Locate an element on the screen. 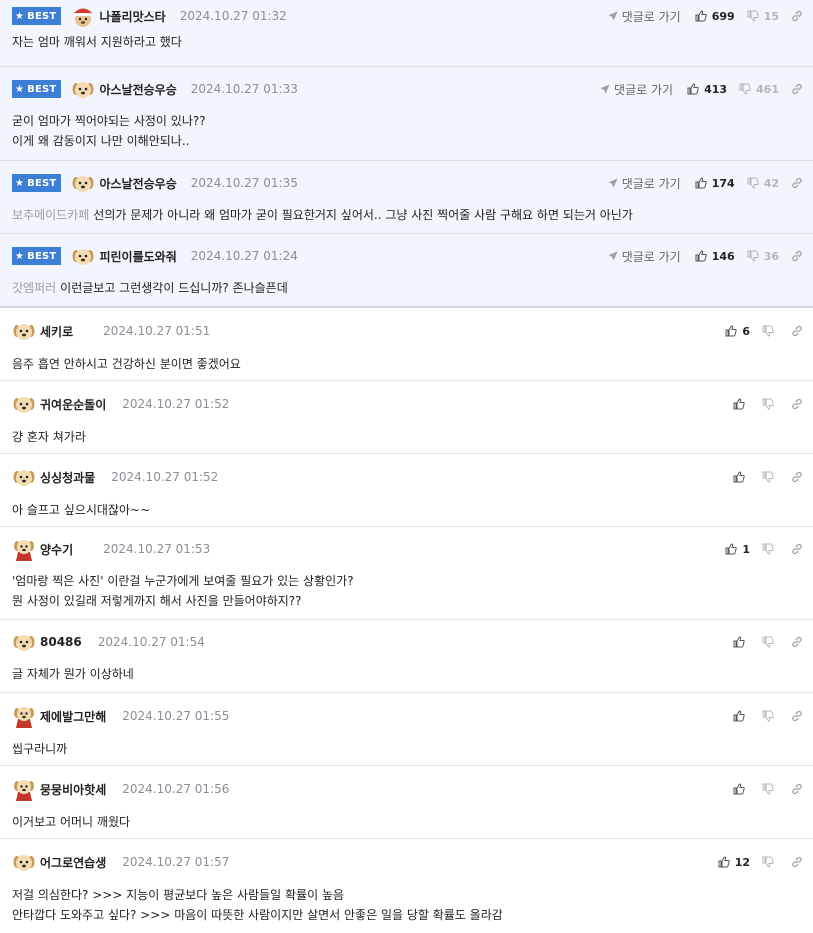 This screenshot has height=933, width=813. upvote-button: 12 is located at coordinates (734, 862).